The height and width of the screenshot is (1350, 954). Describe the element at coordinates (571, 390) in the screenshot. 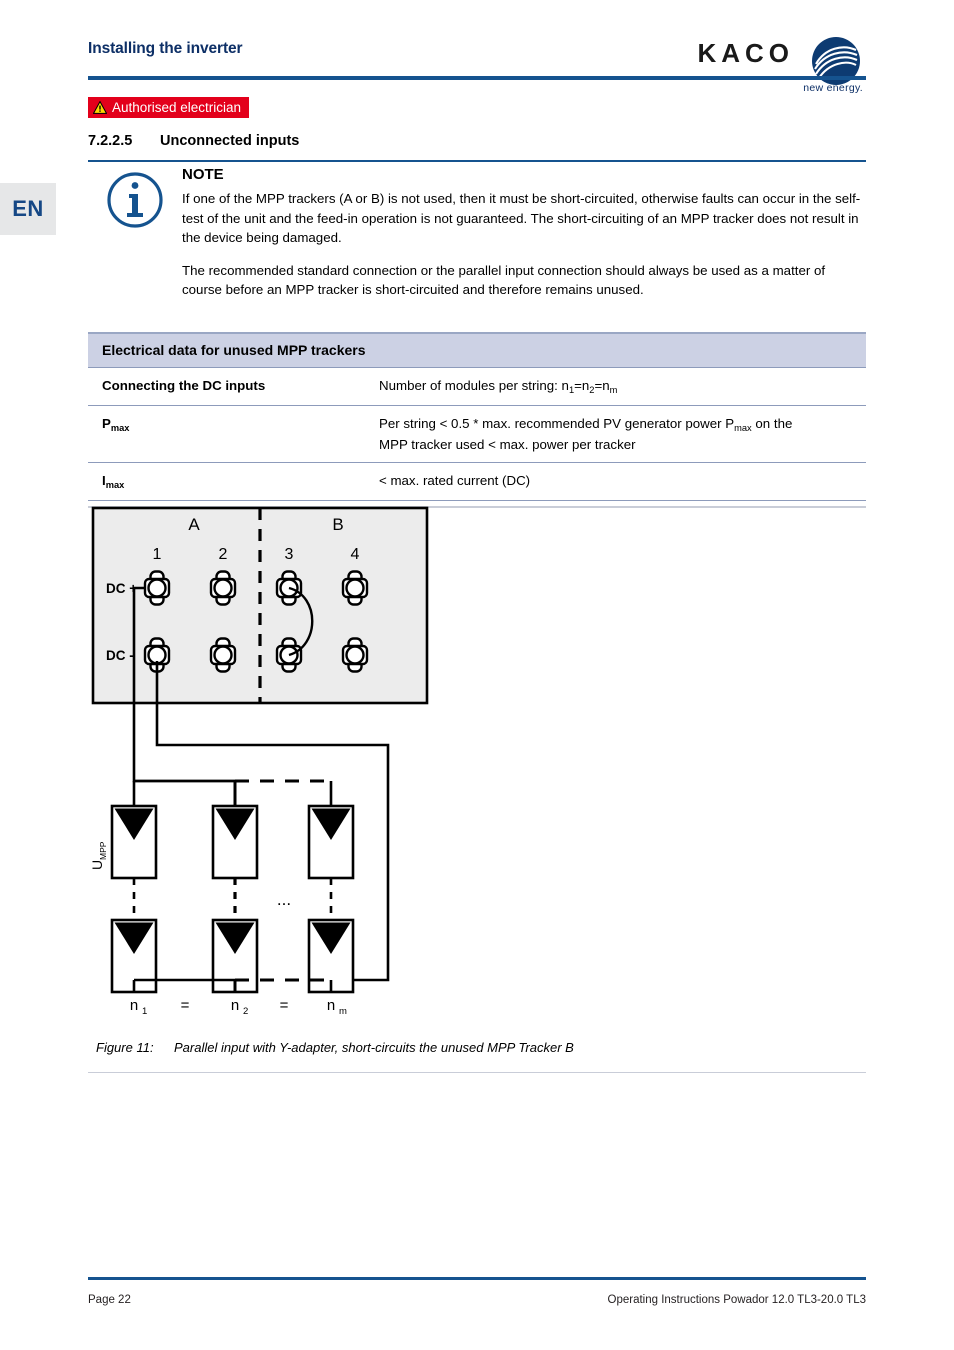

I see `table-value-sub: 1` at that location.